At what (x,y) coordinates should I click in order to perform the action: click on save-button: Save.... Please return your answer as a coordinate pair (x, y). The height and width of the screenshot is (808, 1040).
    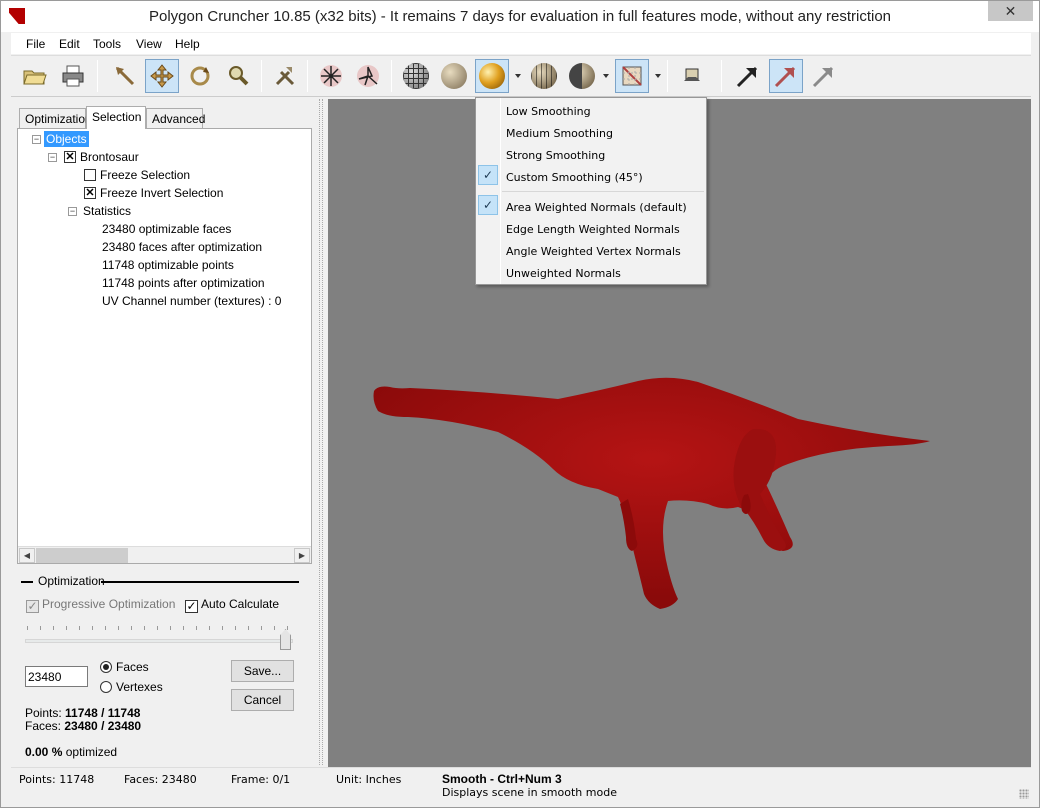
    Looking at the image, I should click on (262, 671).